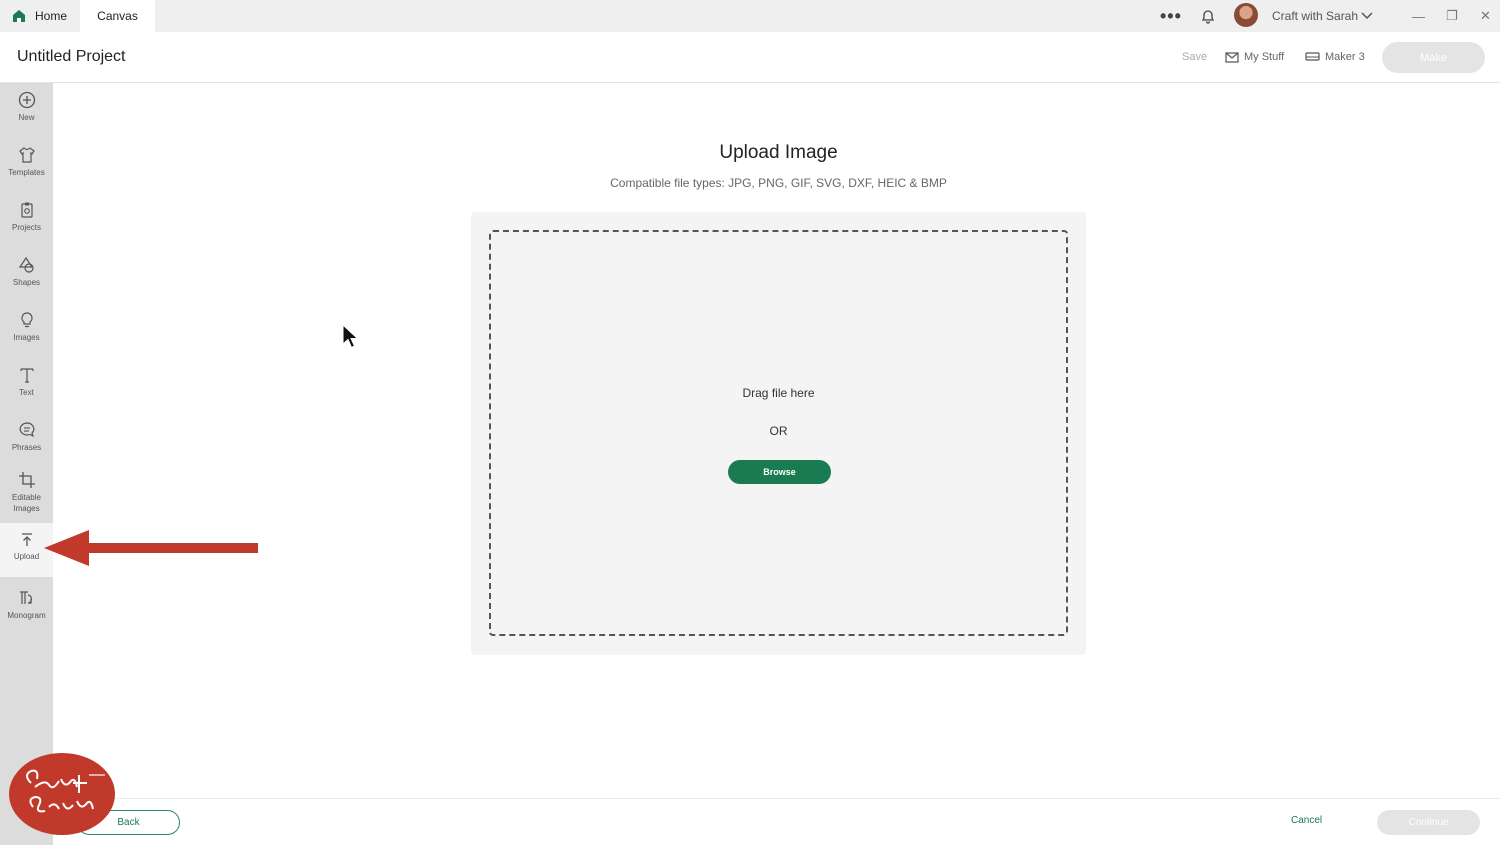 The height and width of the screenshot is (845, 1500). Describe the element at coordinates (26, 320) in the screenshot. I see `lightbulb-icon` at that location.